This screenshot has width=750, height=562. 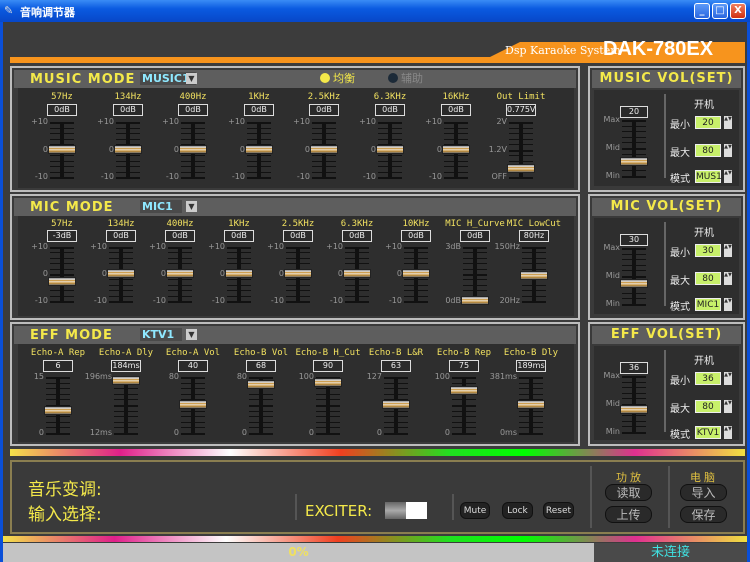 I want to click on slider-value-box: 68, so click(x=261, y=366).